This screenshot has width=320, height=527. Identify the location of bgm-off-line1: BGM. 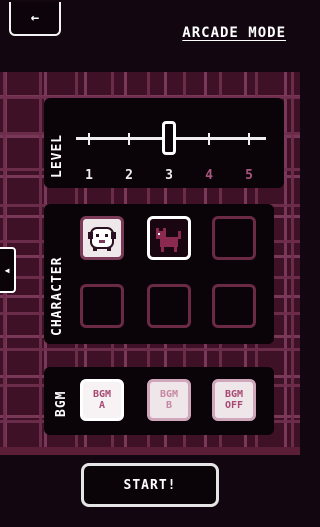
(234, 394).